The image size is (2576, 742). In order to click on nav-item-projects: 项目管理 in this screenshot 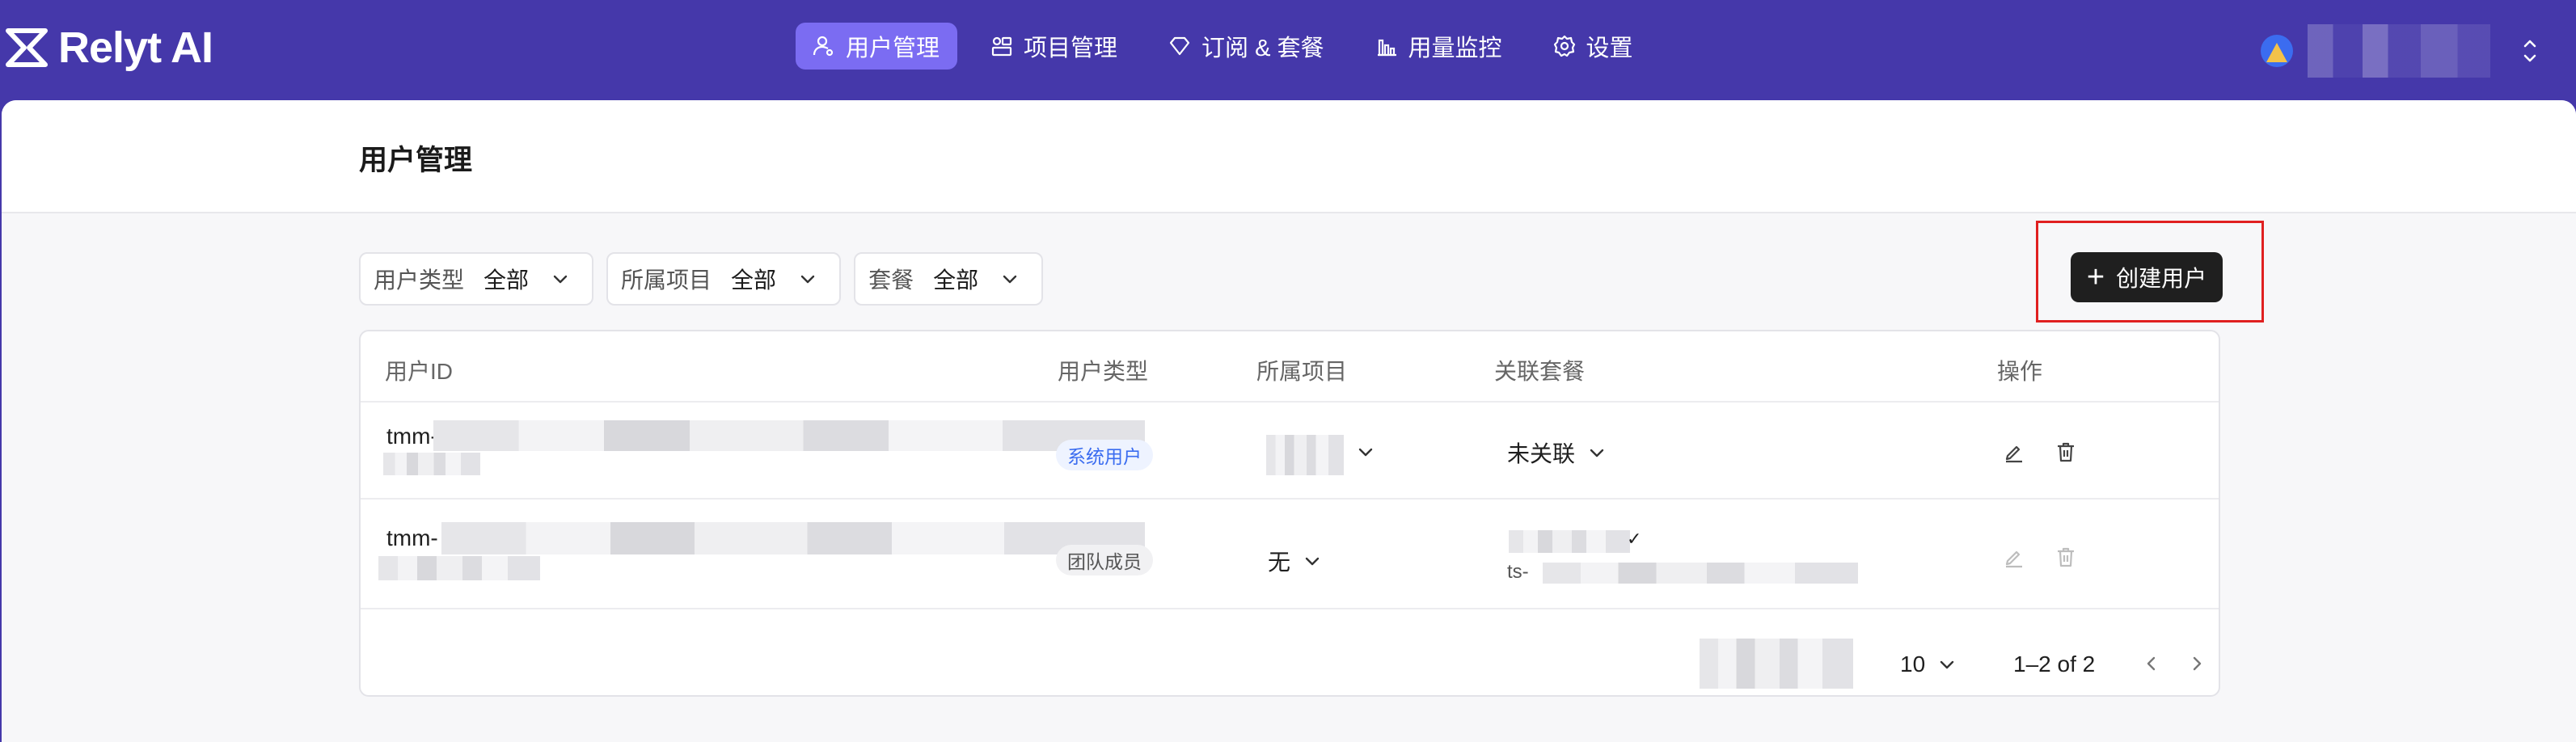, I will do `click(1054, 46)`.